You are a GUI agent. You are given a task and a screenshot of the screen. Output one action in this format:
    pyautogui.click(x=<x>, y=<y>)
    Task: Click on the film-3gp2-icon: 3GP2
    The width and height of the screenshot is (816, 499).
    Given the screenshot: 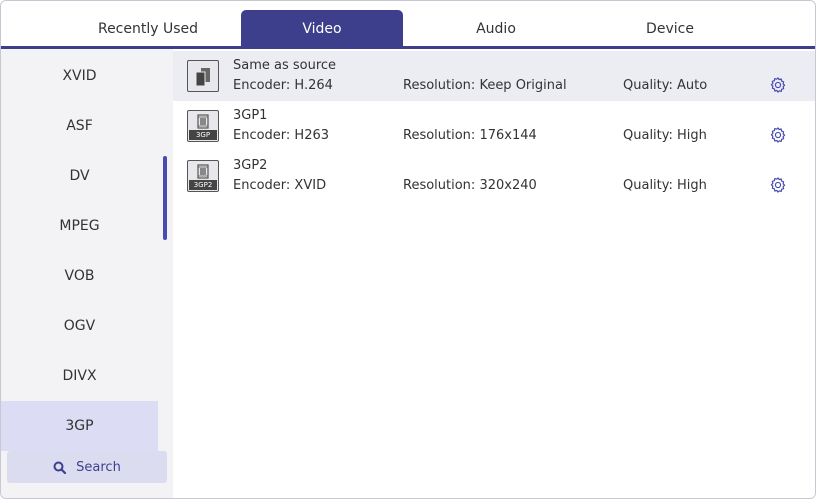 What is the action you would take?
    pyautogui.click(x=203, y=176)
    